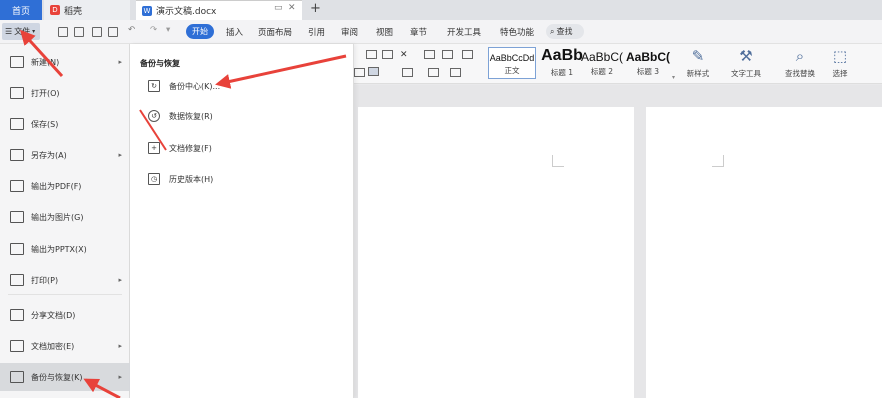 This screenshot has width=882, height=398. I want to click on more-quick-icon: ▾, so click(168, 30).